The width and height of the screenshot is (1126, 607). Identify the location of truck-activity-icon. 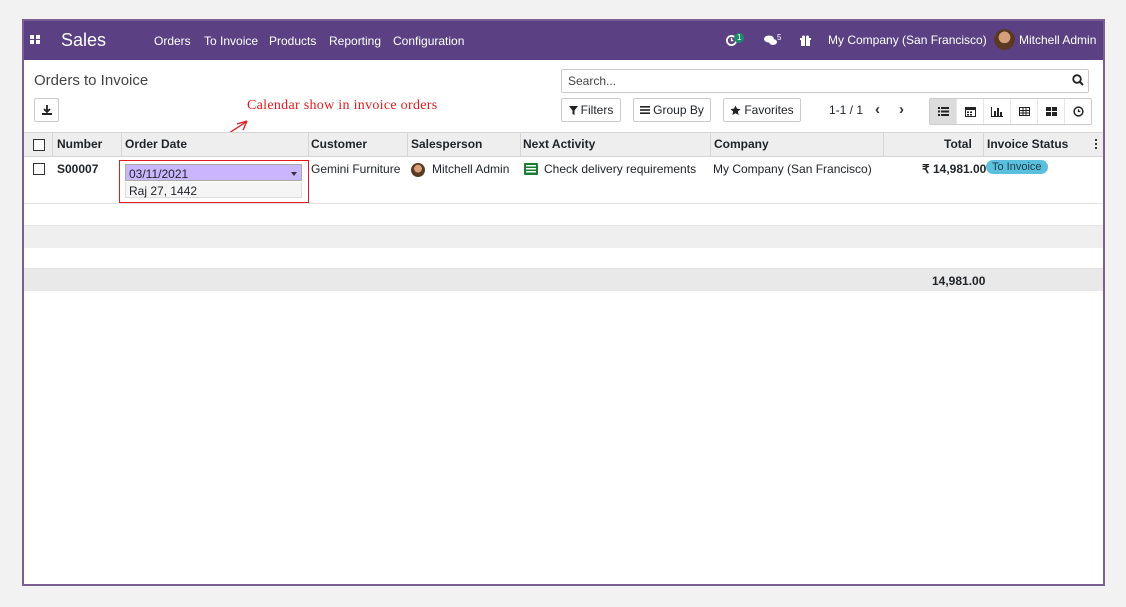
(531, 169).